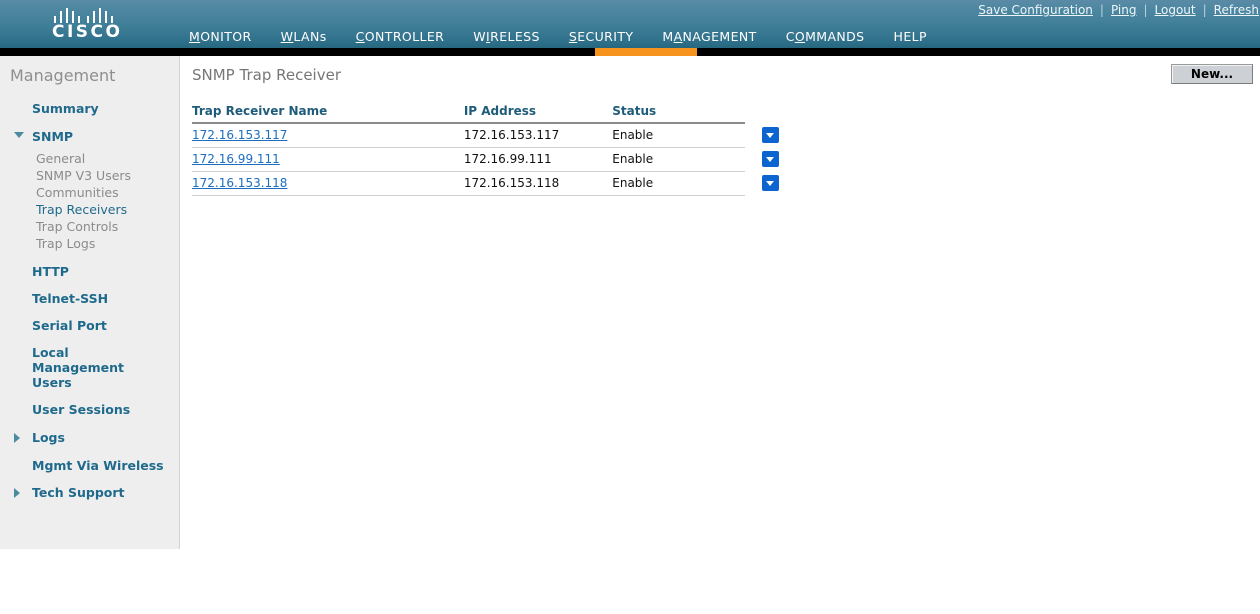 This screenshot has width=1260, height=614. I want to click on nav-controller: CONTROLLER, so click(400, 37).